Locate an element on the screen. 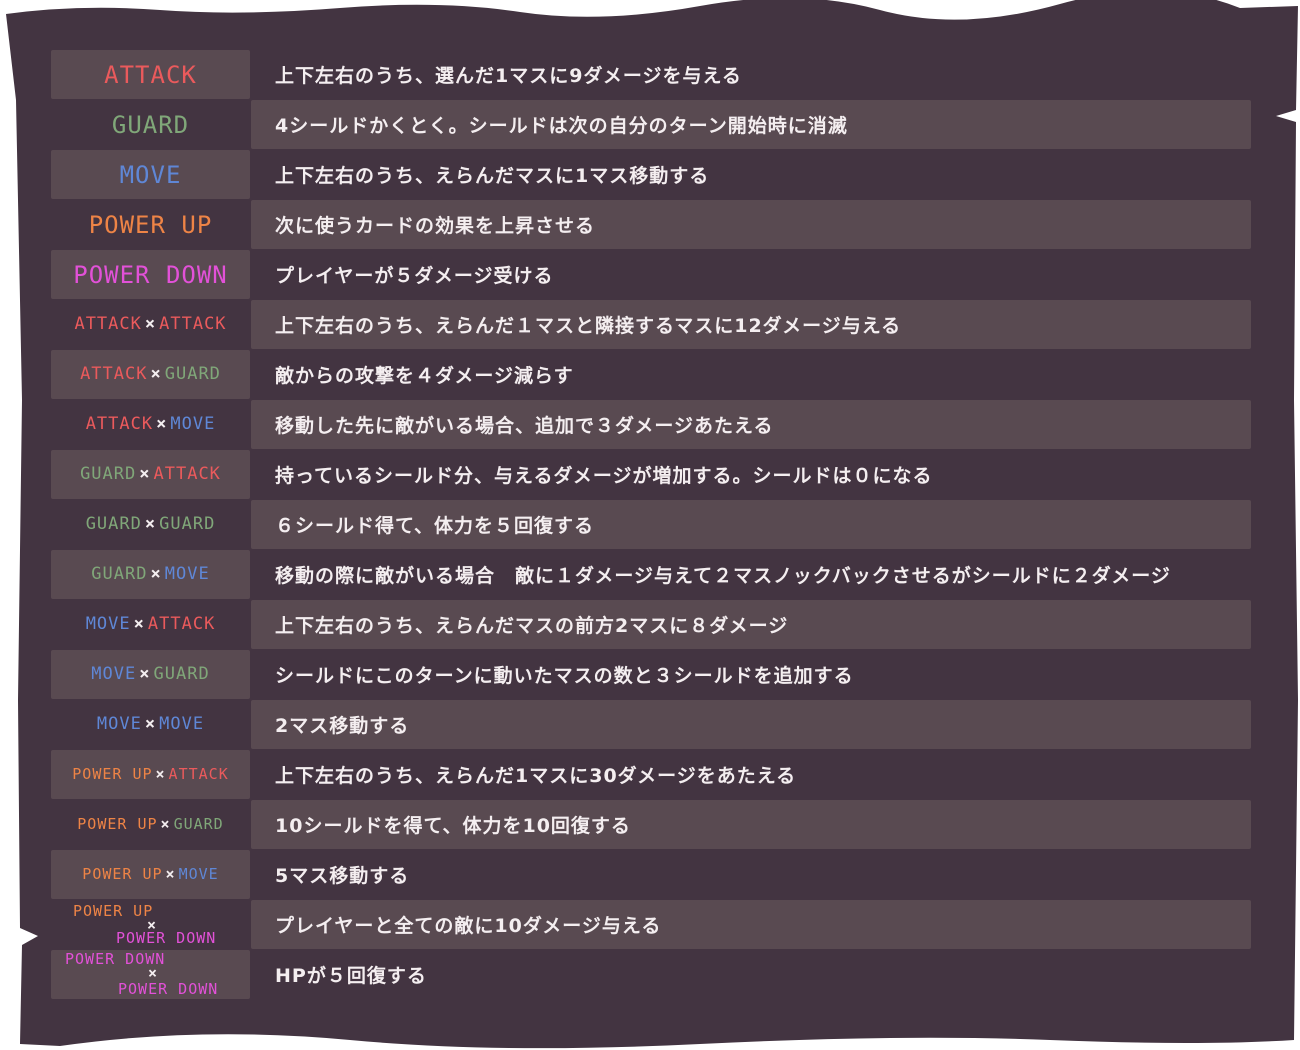 The width and height of the screenshot is (1300, 1050). combo-label-powerdown-powerdown: POWER DOWN × POWER DOWN is located at coordinates (150, 974).